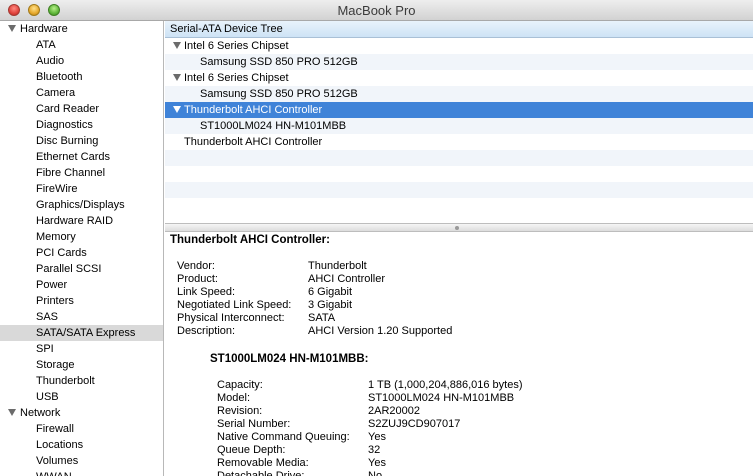 The height and width of the screenshot is (476, 753). I want to click on sidebar-item-locations: Locations, so click(81, 445).